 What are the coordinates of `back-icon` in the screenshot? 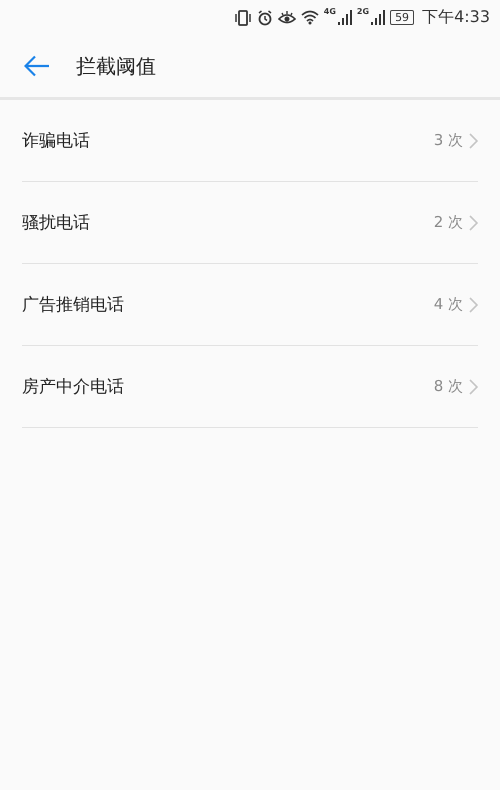 It's located at (37, 66).